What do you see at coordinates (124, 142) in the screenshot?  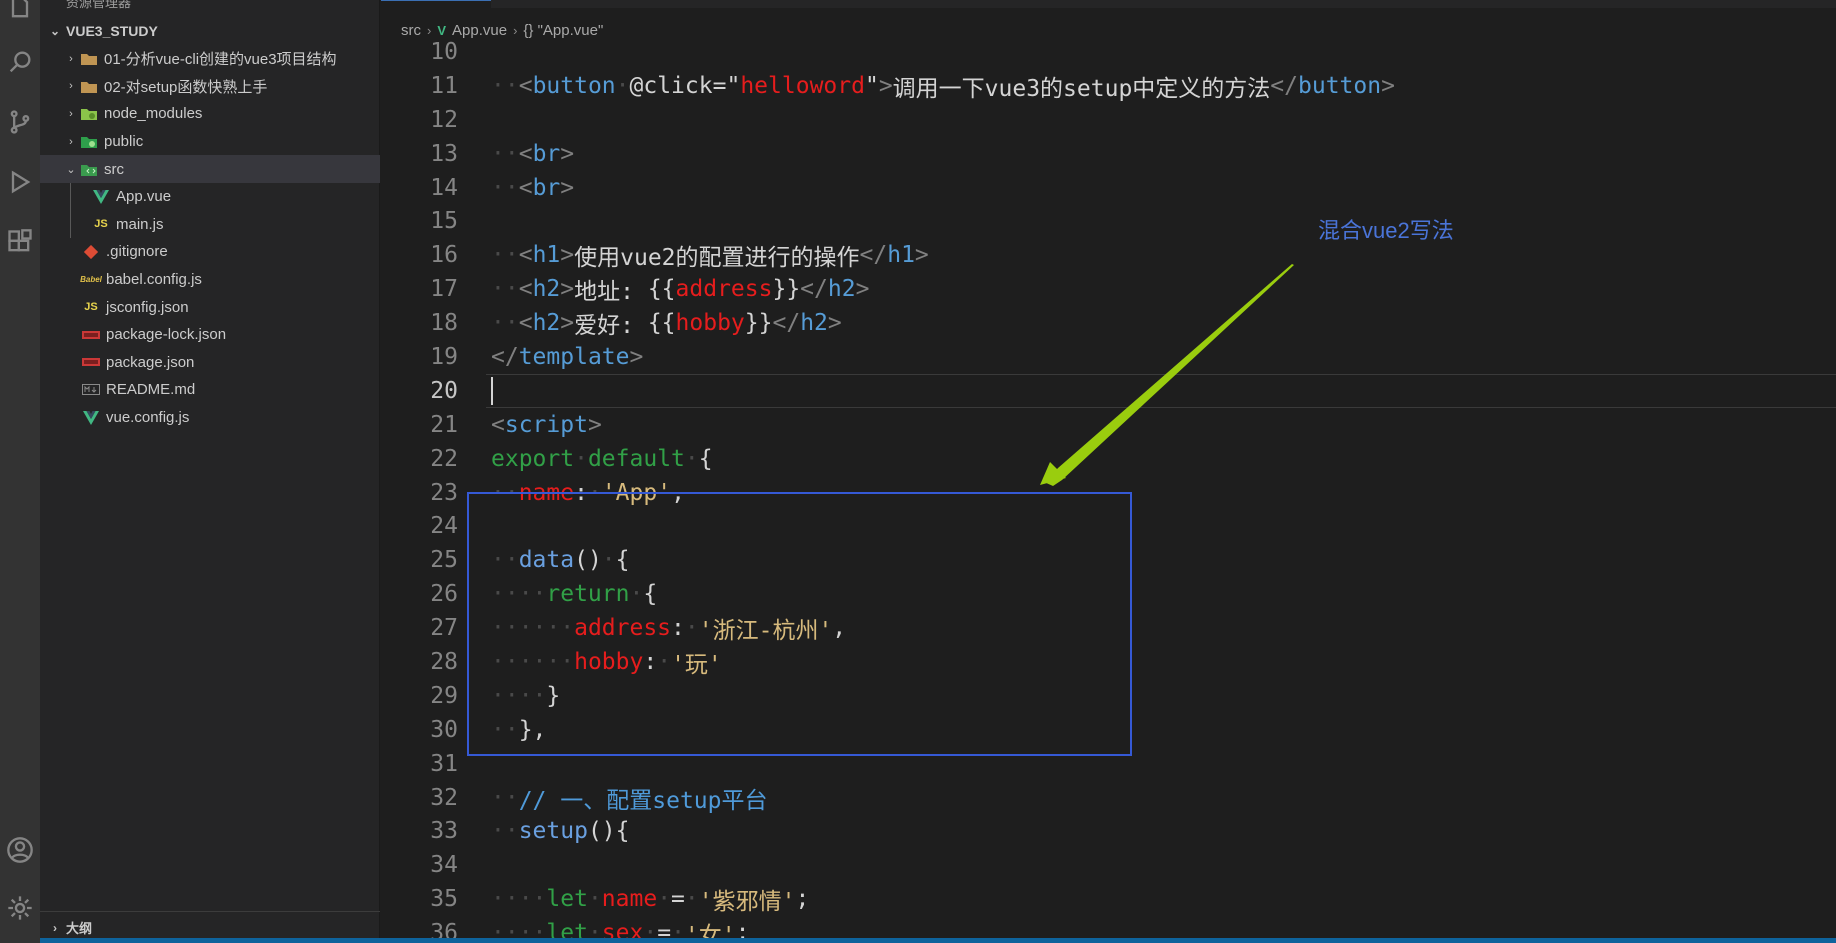 I see `tree-item-label: public` at bounding box center [124, 142].